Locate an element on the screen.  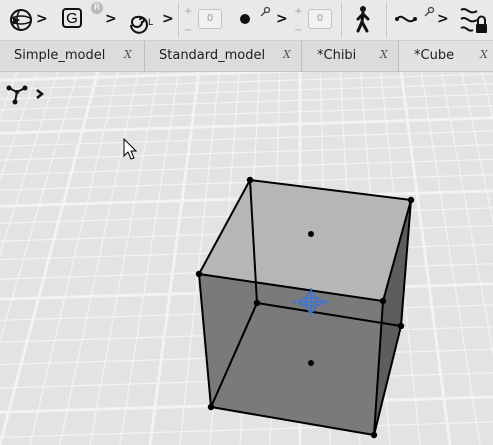
r-badge: R is located at coordinates (97, 8).